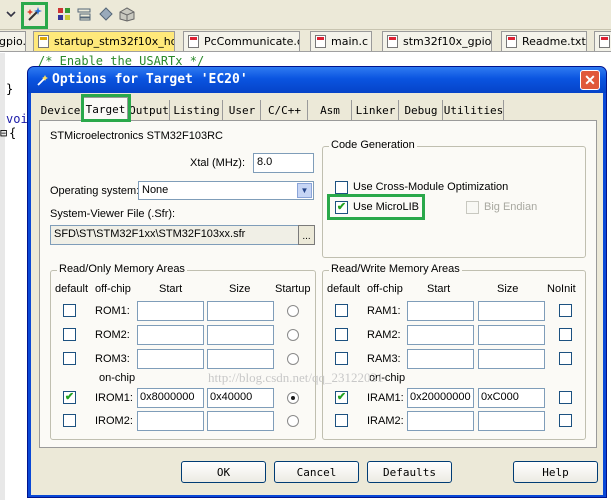  What do you see at coordinates (283, 163) in the screenshot?
I see `xtal-input: 8.0` at bounding box center [283, 163].